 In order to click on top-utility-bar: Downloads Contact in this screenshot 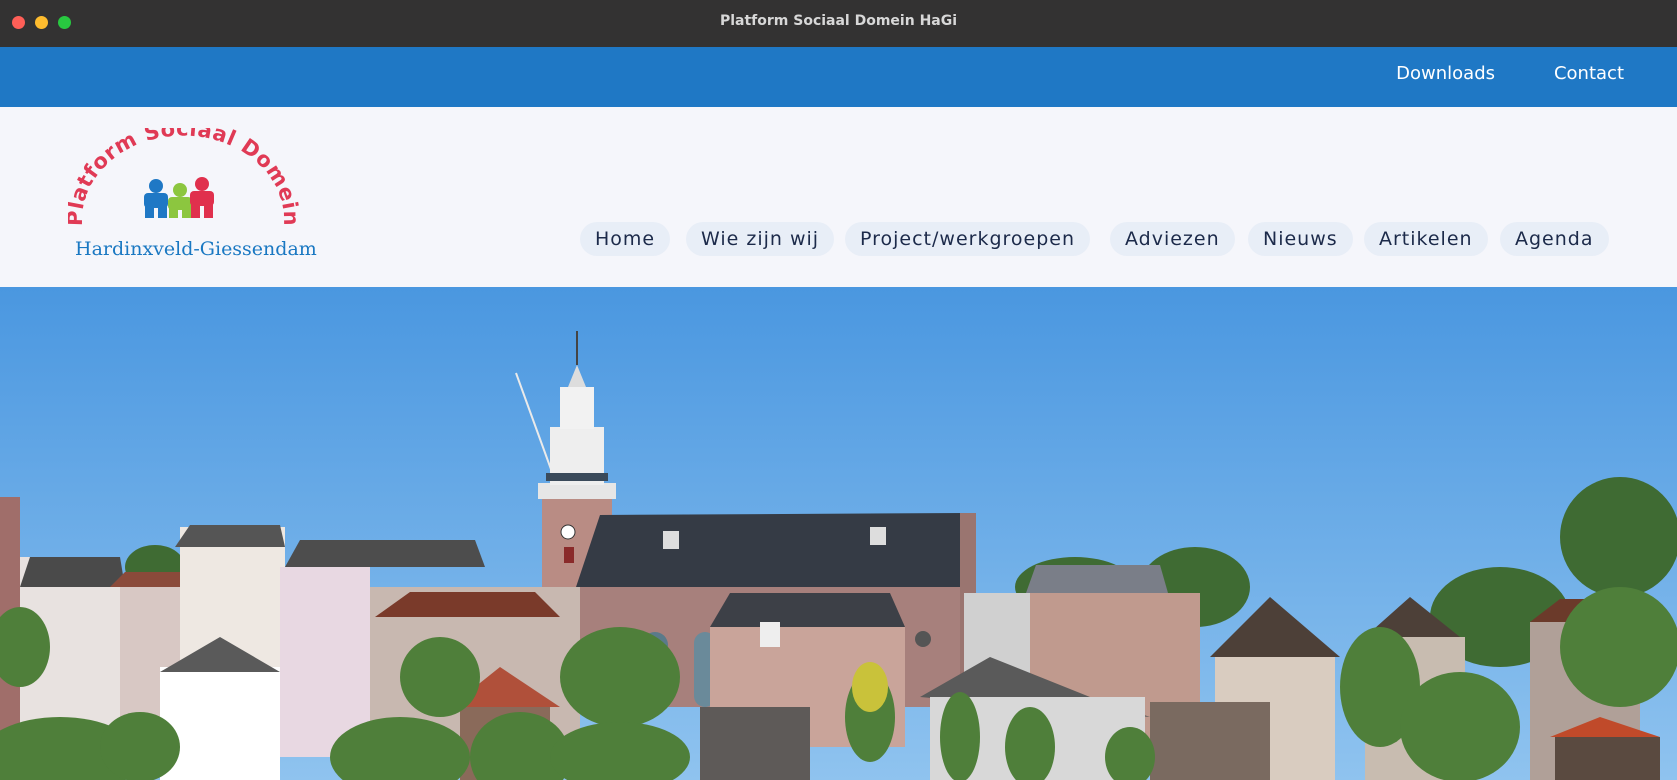, I will do `click(838, 77)`.